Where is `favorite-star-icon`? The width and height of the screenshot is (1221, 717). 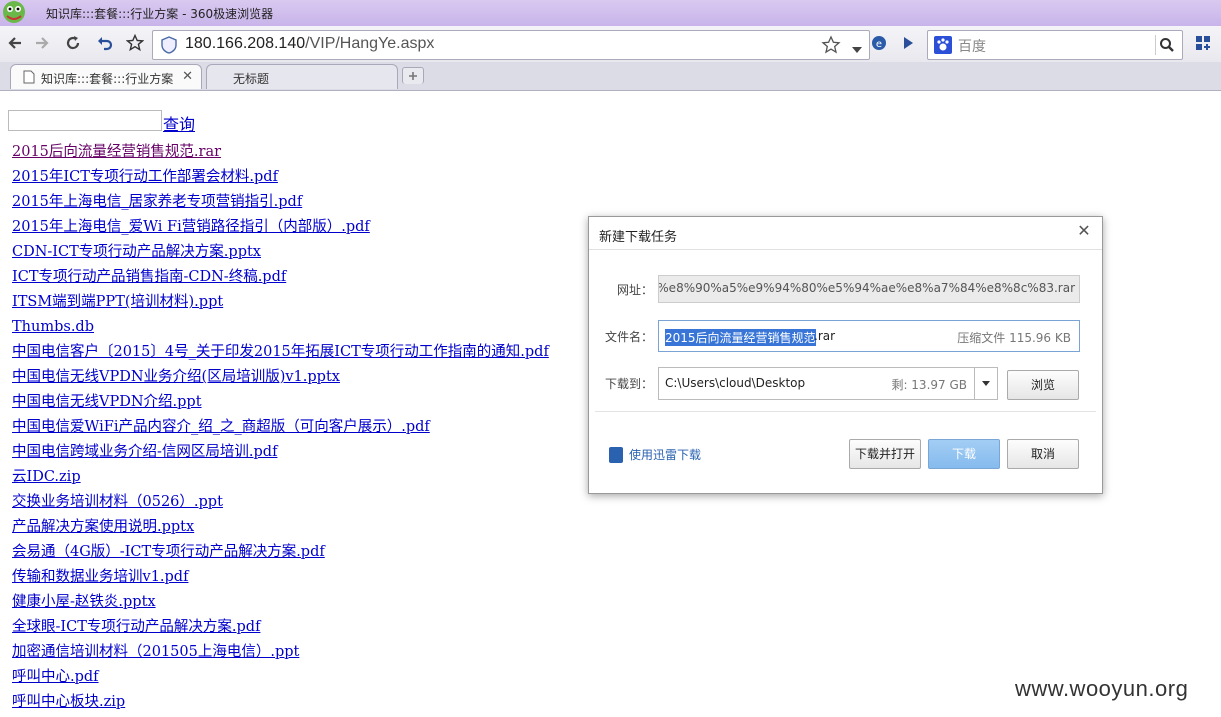 favorite-star-icon is located at coordinates (135, 43).